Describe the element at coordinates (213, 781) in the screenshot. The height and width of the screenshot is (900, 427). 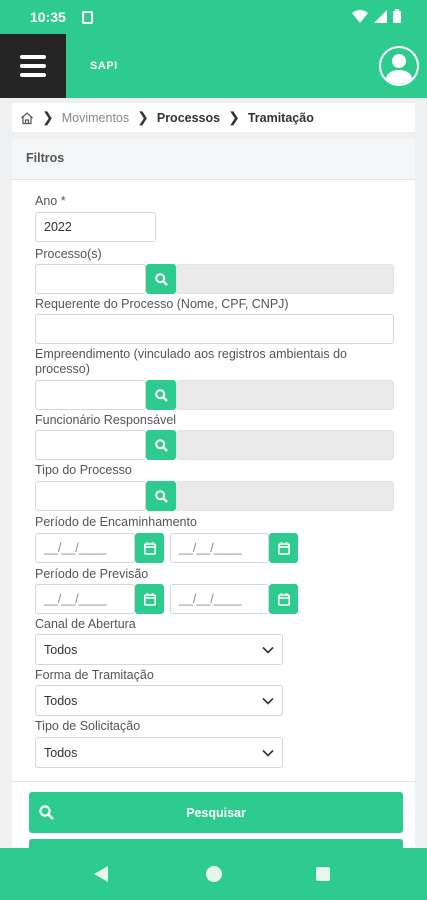
I see `divider` at that location.